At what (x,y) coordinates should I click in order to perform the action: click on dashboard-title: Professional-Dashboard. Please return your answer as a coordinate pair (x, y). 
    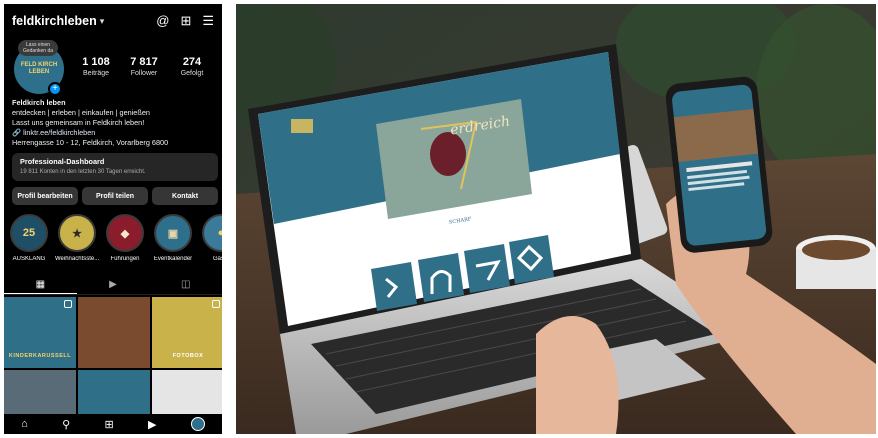
    Looking at the image, I should click on (62, 161).